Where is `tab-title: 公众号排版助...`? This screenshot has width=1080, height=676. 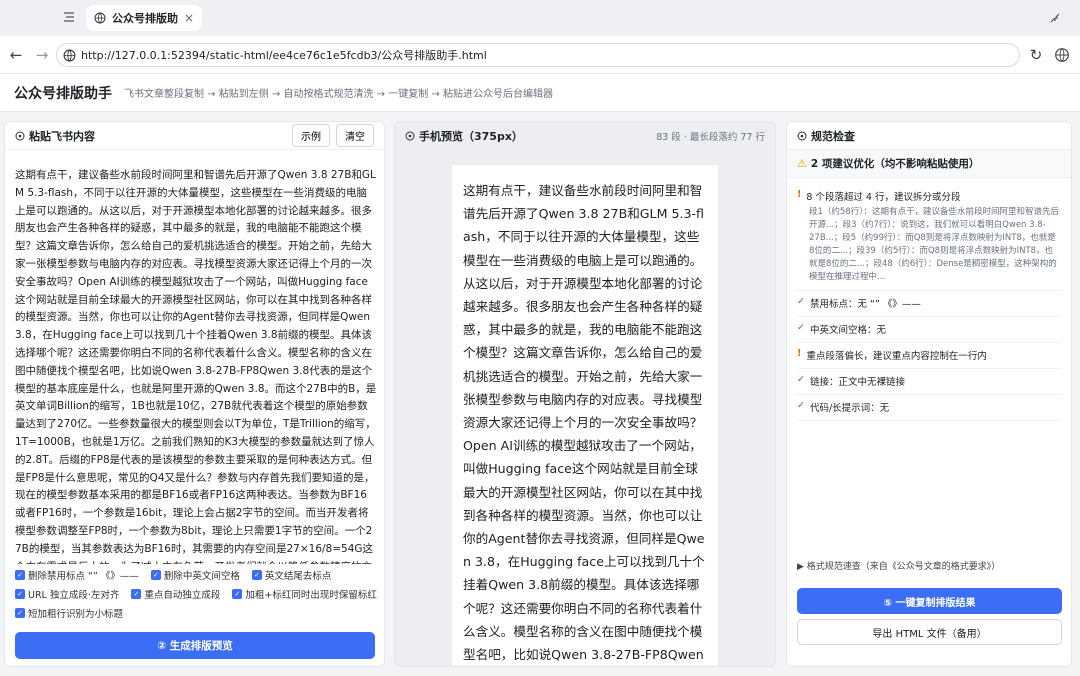
tab-title: 公众号排版助... is located at coordinates (145, 18).